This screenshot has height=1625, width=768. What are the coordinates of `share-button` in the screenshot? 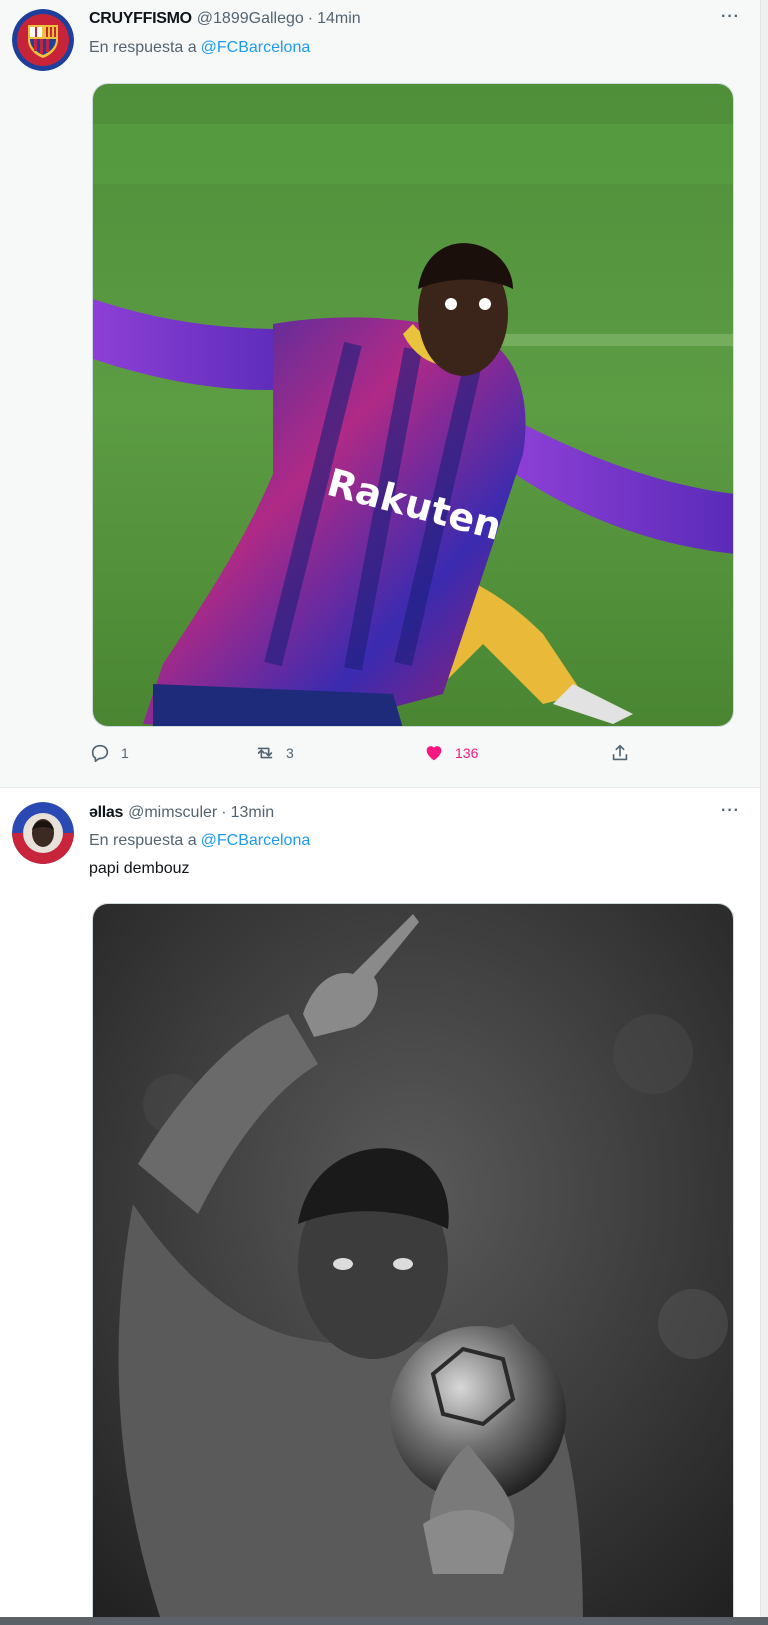 It's located at (620, 753).